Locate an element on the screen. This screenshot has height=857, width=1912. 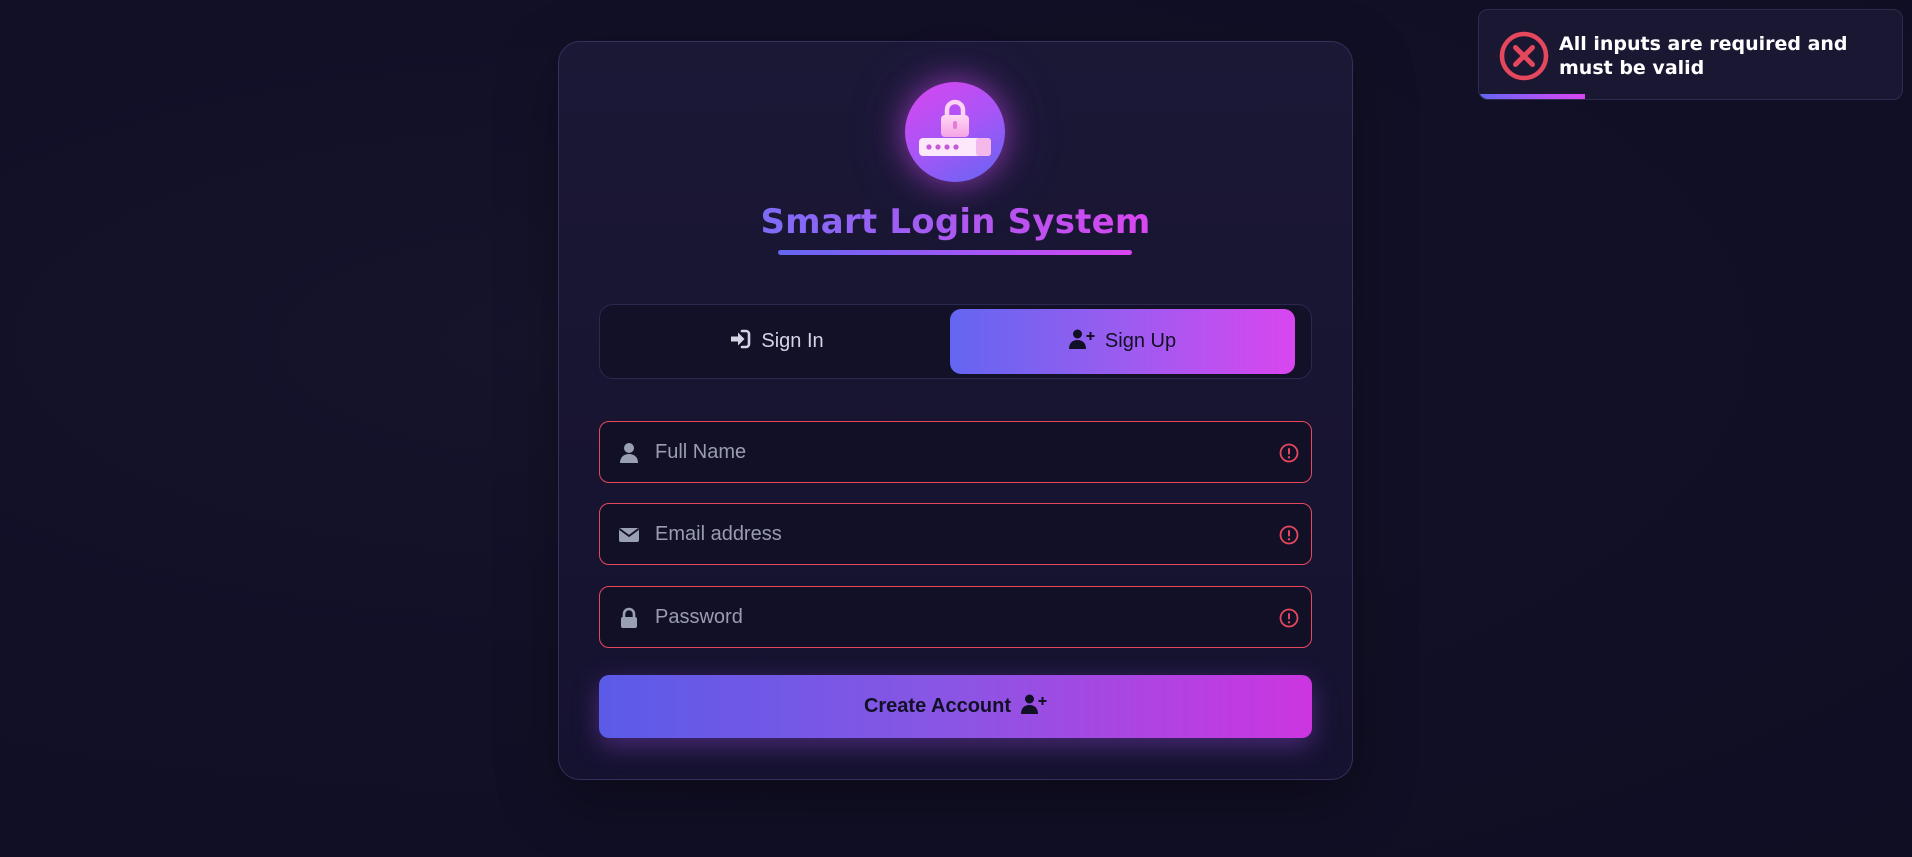
user-icon is located at coordinates (629, 453).